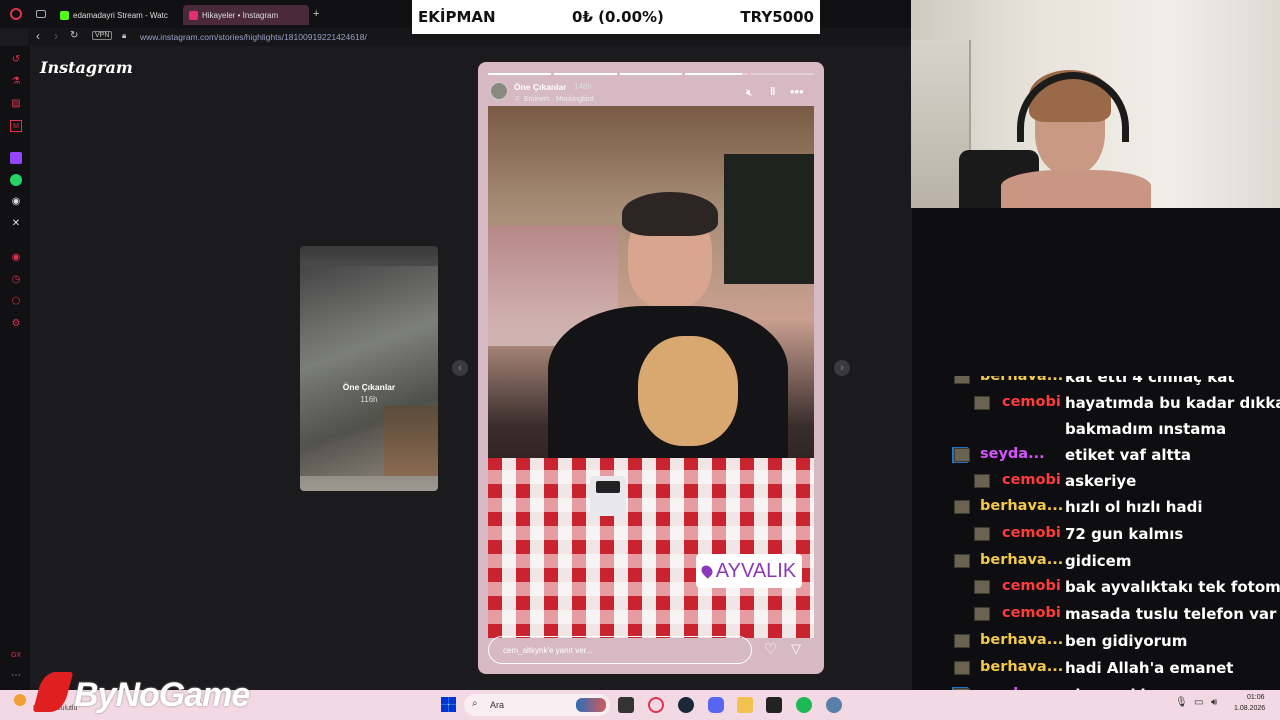 The width and height of the screenshot is (1280, 720). I want to click on task-view-icon, so click(626, 705).